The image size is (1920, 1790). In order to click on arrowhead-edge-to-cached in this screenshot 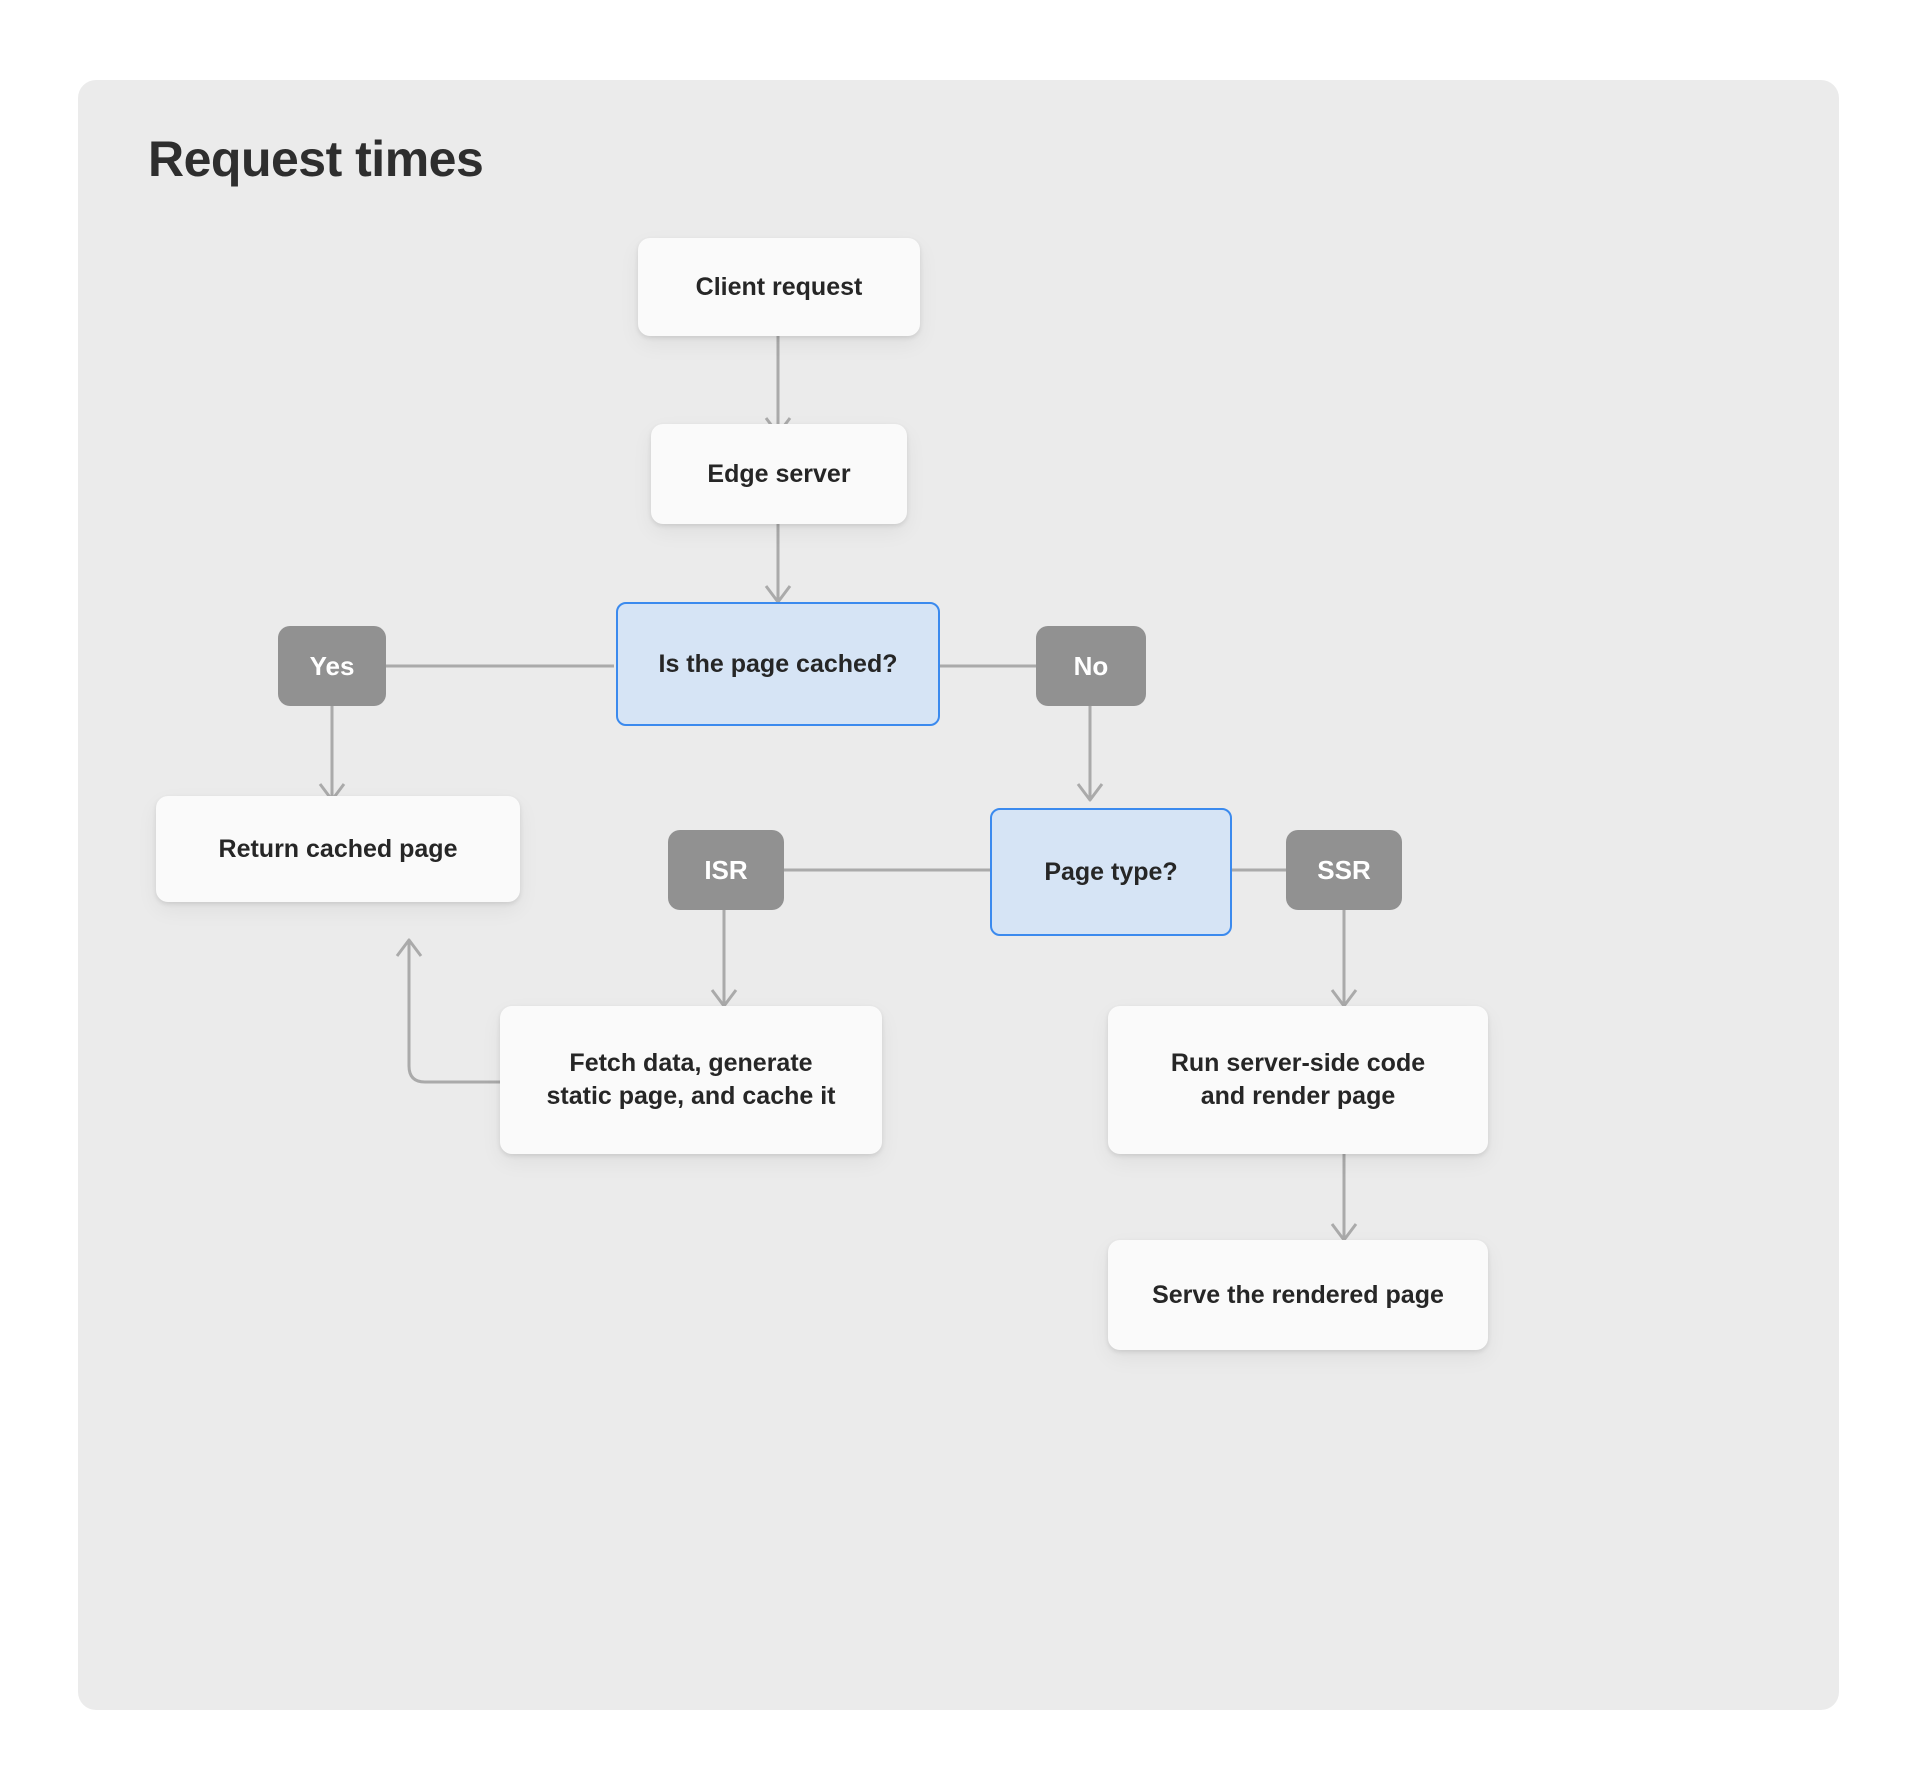, I will do `click(778, 594)`.